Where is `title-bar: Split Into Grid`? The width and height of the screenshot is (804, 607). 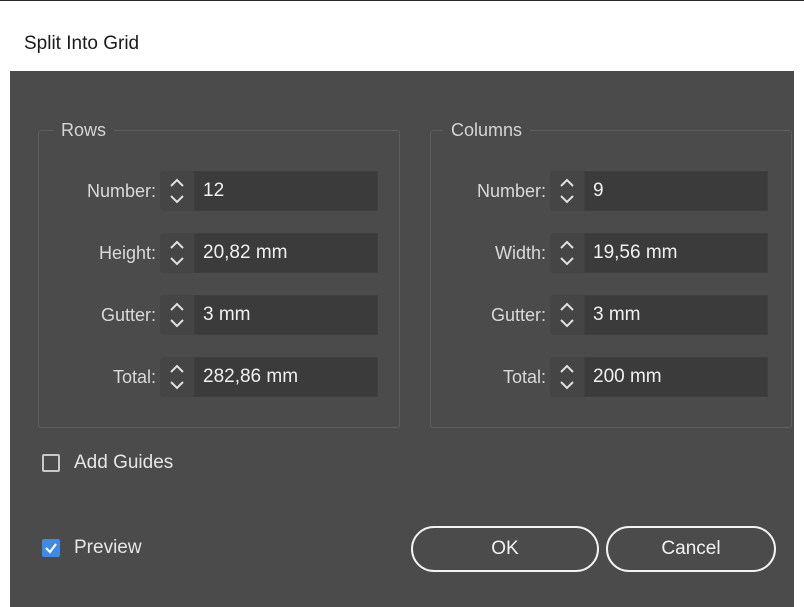
title-bar: Split Into Grid is located at coordinates (402, 36).